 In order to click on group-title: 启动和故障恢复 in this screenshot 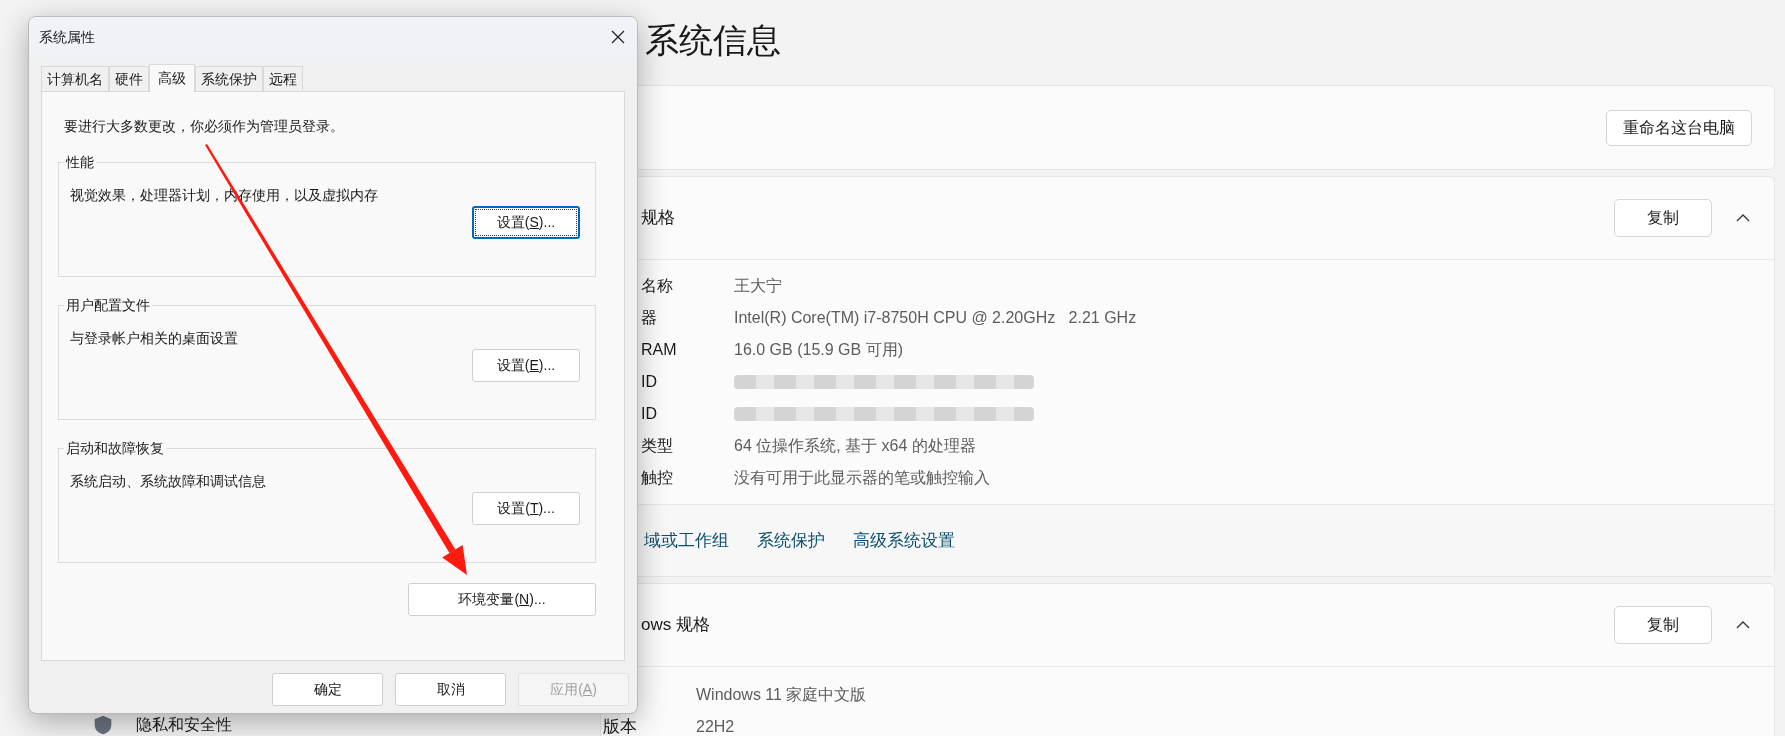, I will do `click(115, 448)`.